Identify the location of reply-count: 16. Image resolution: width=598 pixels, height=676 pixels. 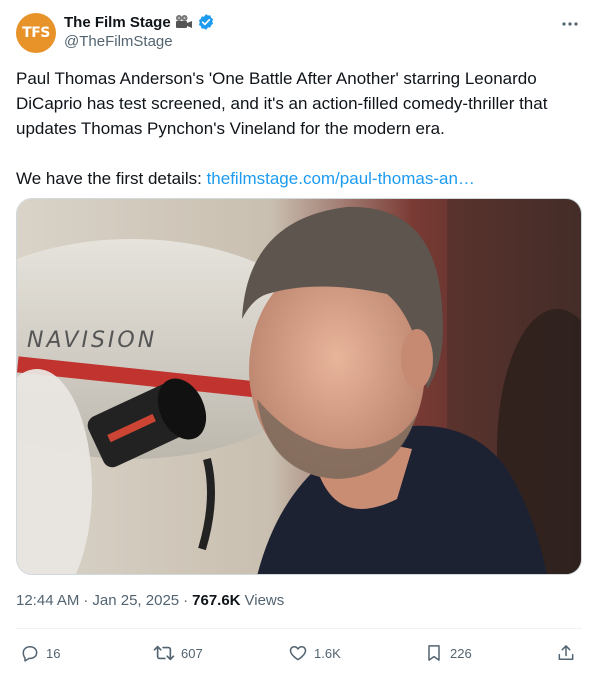
(53, 653).